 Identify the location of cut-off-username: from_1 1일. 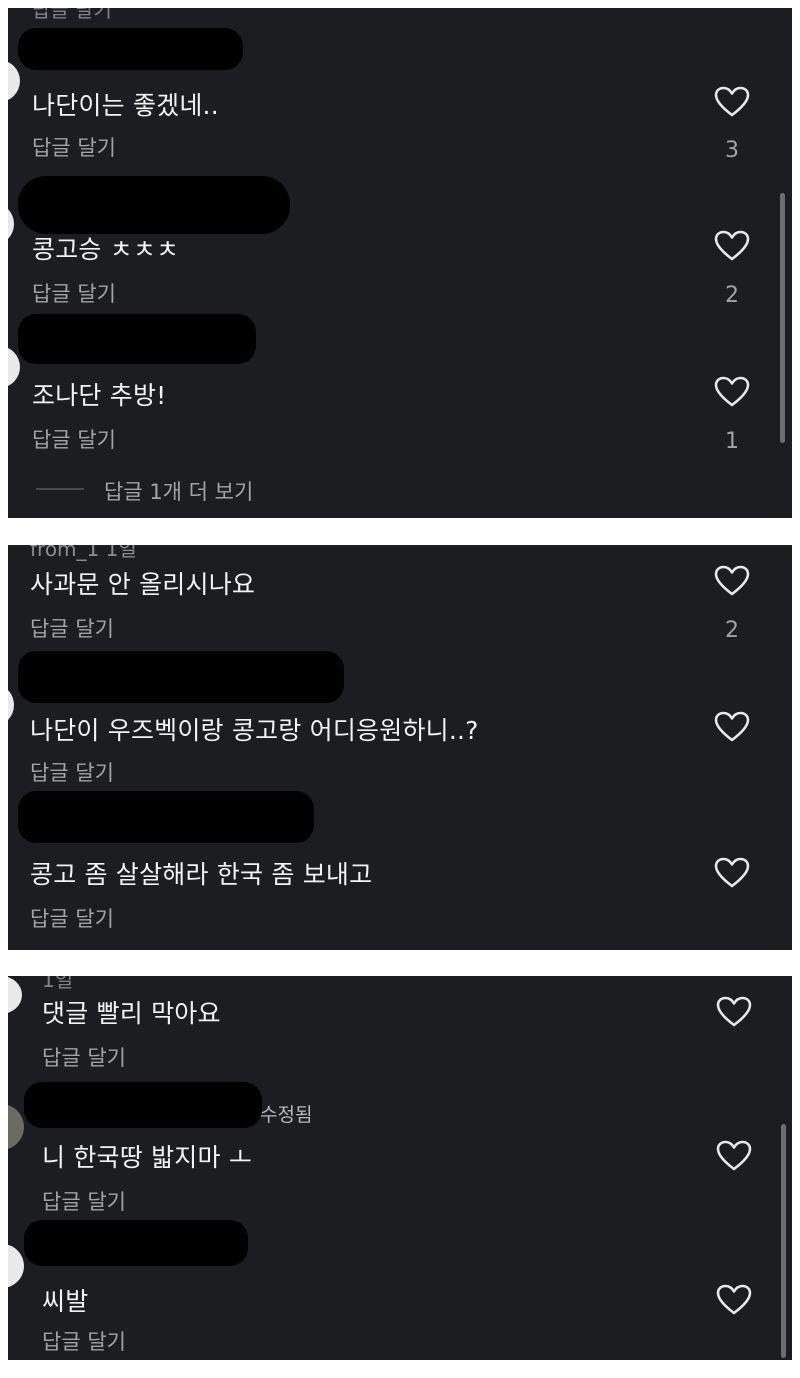
(83, 553).